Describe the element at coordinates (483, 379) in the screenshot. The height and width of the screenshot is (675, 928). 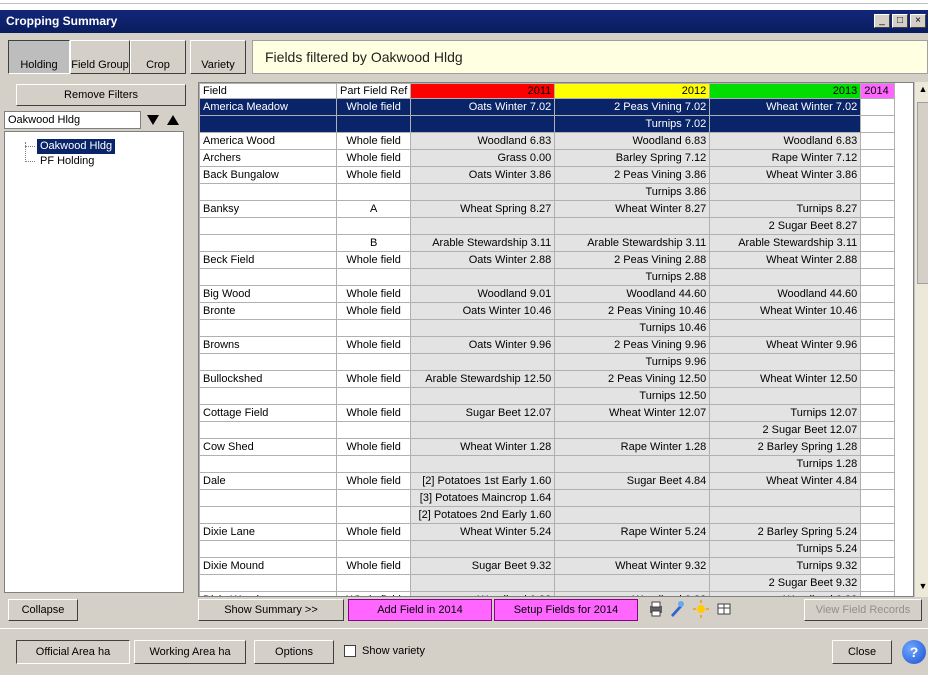
I see `crop-2011-cell: Arable Stewardship 12.50` at that location.